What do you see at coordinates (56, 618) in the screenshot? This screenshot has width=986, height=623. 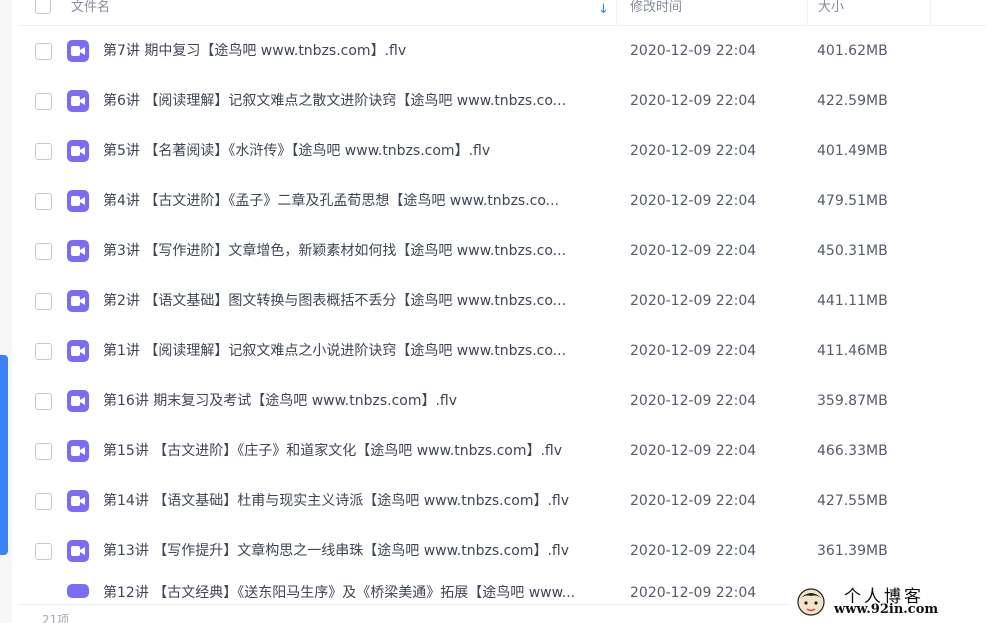 I see `item-count: 21项` at bounding box center [56, 618].